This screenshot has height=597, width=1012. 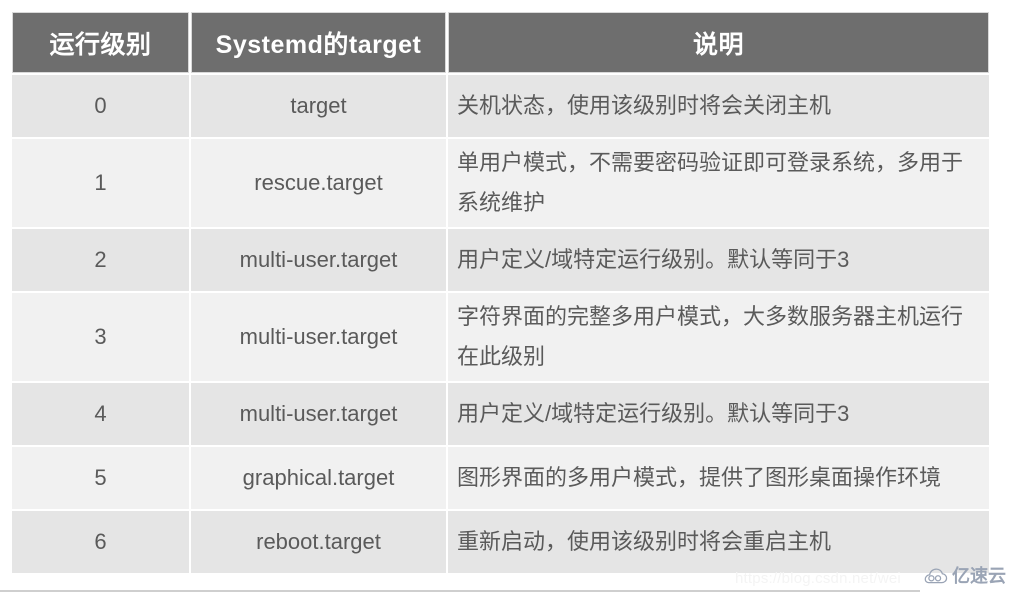 I want to click on cell-description: 图形界面的多用户模式，提供了图形桌面操作环境, so click(x=718, y=478).